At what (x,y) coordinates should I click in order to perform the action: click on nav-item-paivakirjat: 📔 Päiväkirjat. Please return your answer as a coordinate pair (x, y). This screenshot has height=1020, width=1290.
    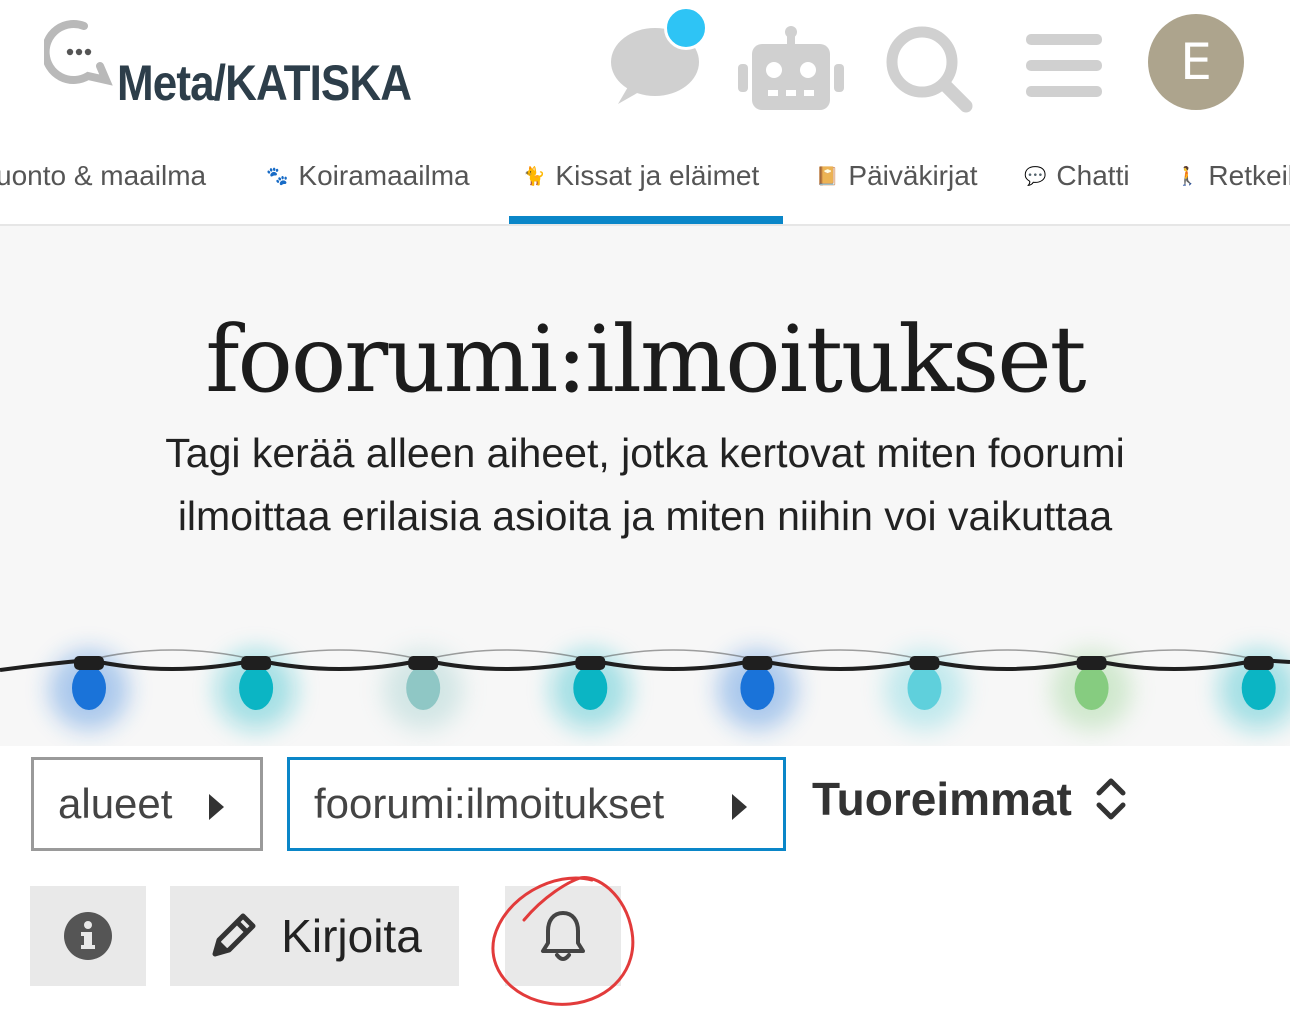
    Looking at the image, I should click on (897, 176).